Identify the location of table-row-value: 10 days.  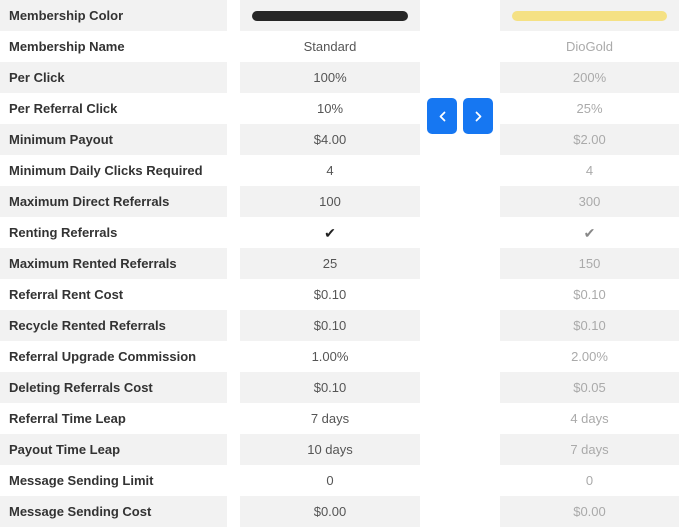
(330, 449).